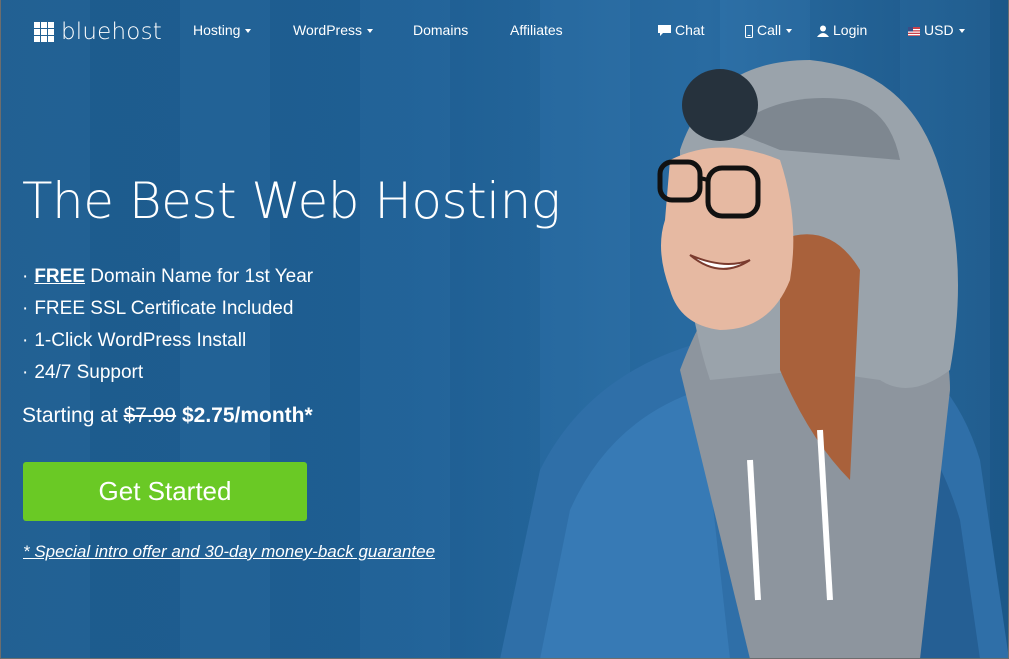 The width and height of the screenshot is (1009, 659). What do you see at coordinates (59, 276) in the screenshot?
I see `free-highlight: FREE` at bounding box center [59, 276].